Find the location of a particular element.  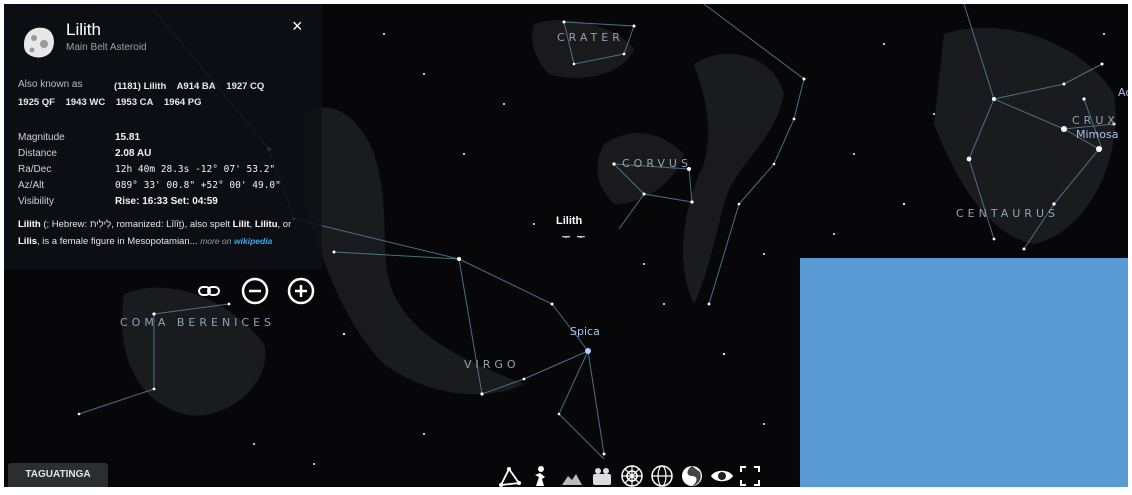

constellation-art-icon is located at coordinates (540, 475).